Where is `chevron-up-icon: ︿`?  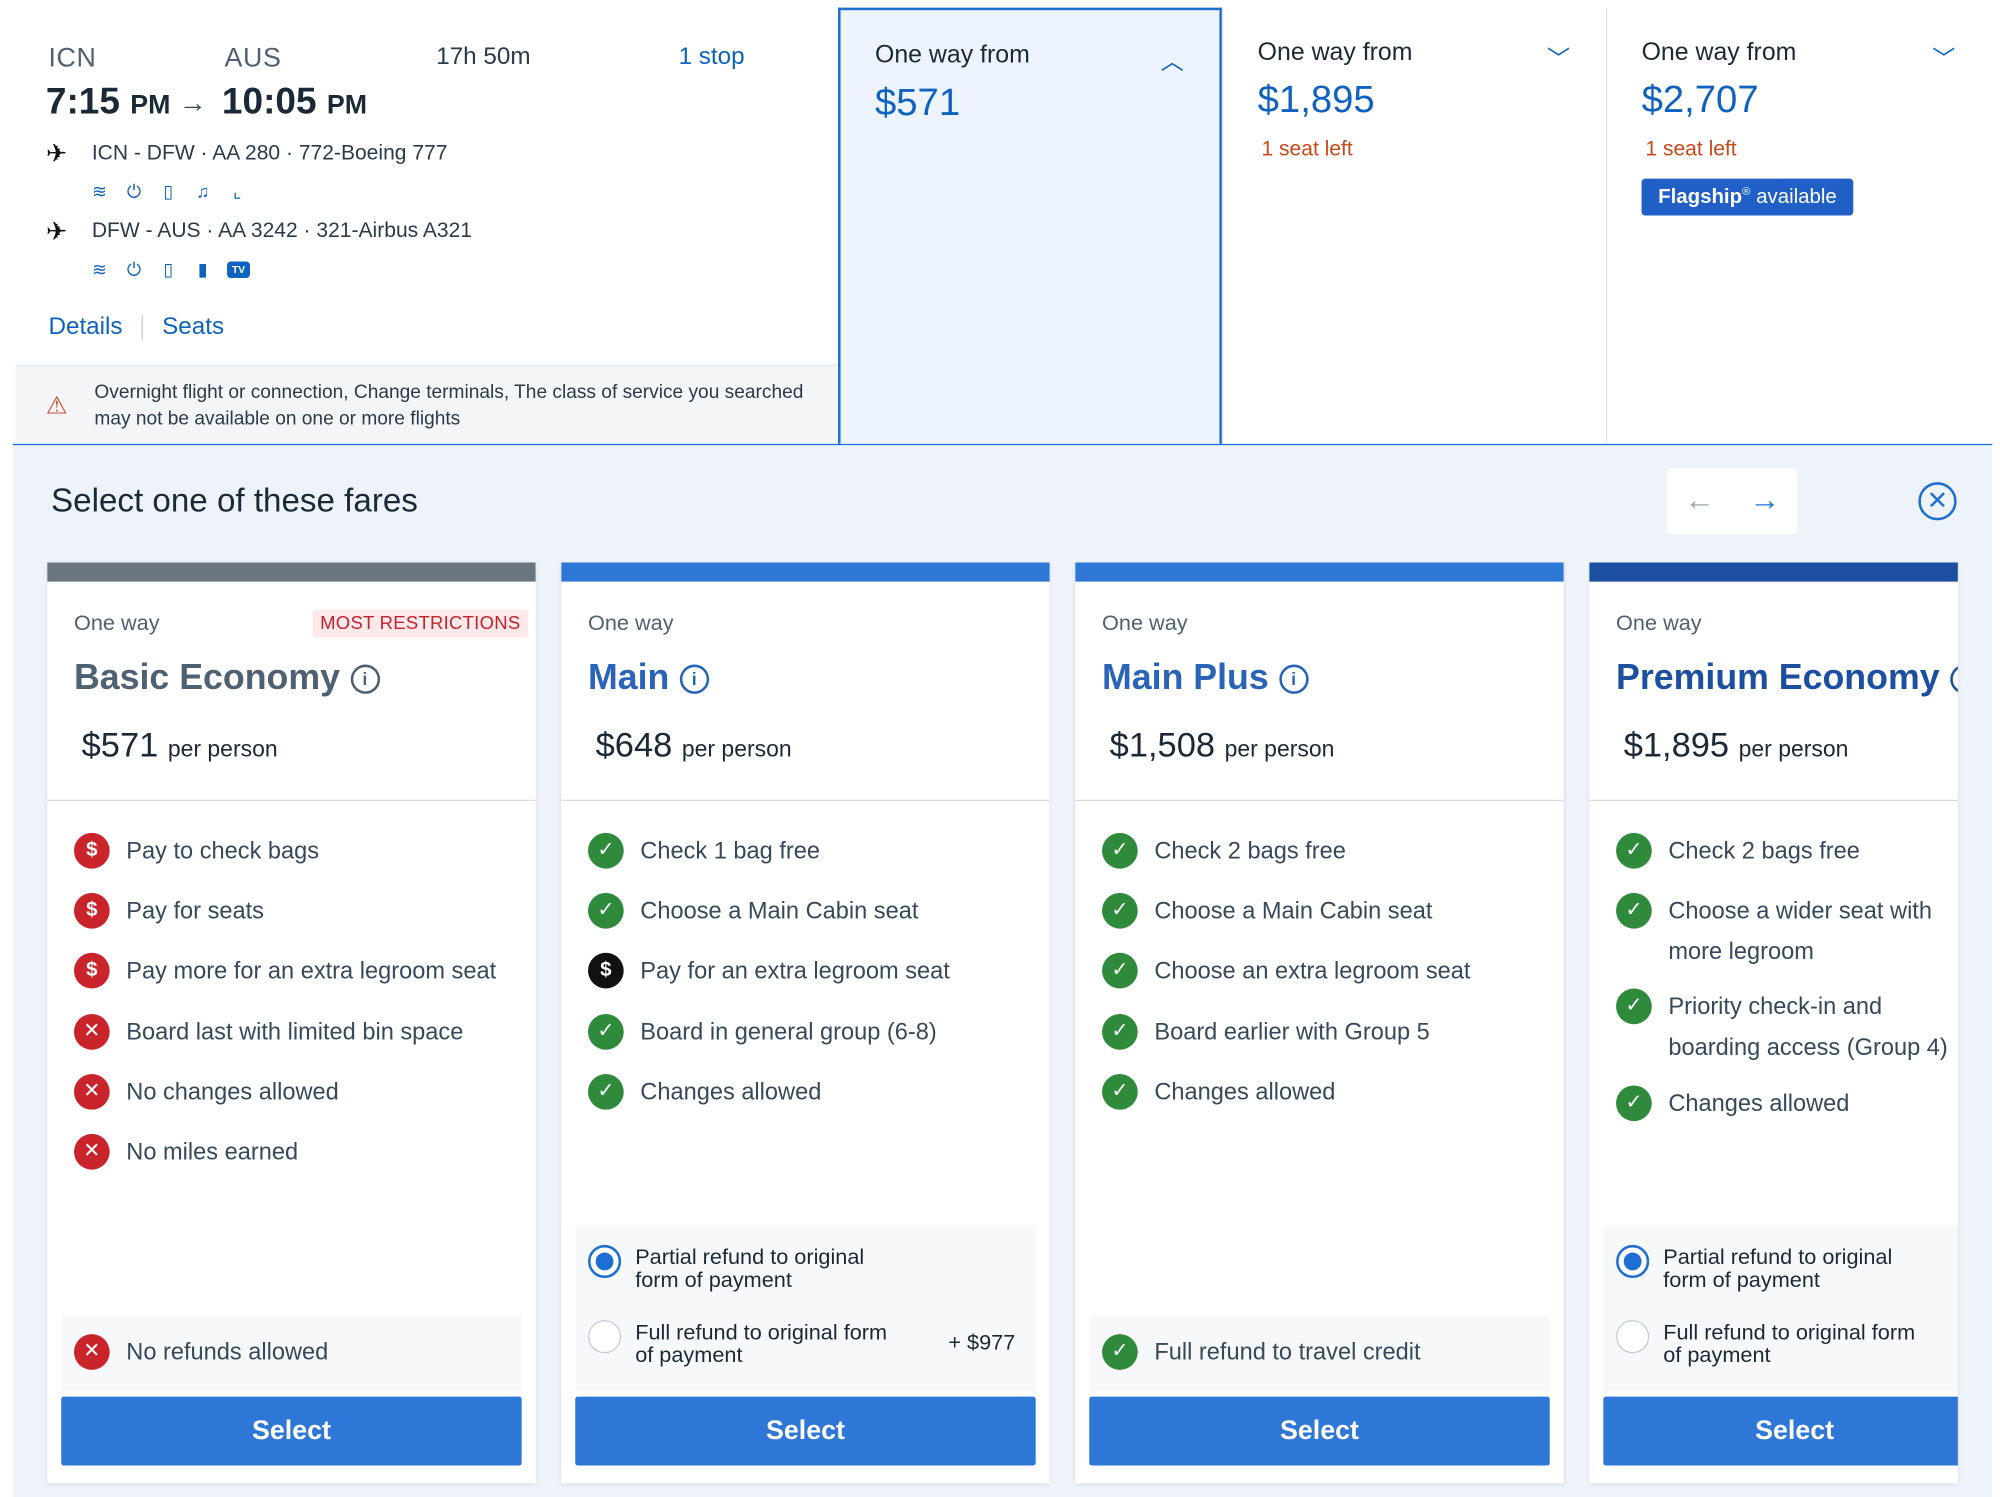
chevron-up-icon: ︿ is located at coordinates (1172, 59).